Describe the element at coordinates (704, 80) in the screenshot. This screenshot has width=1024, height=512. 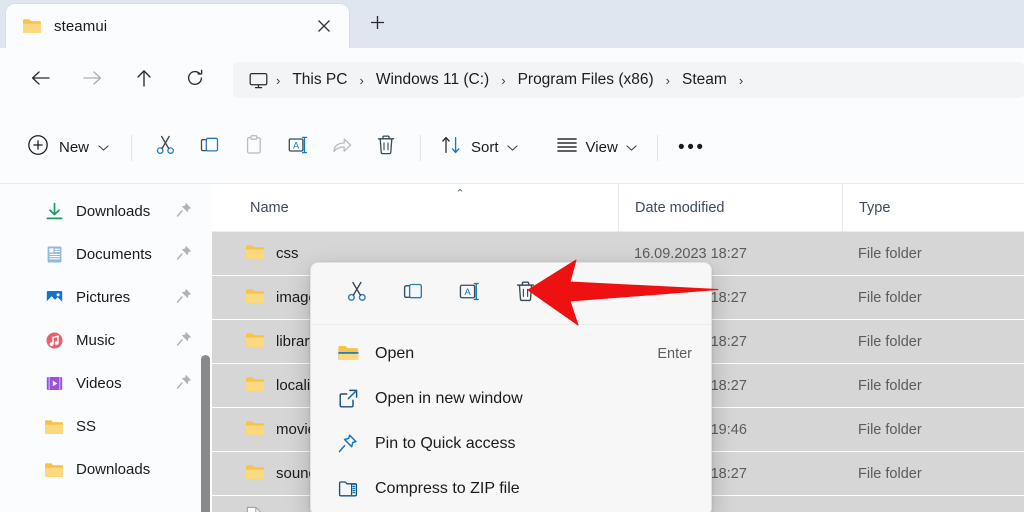
I see `breadcrumb-item-steam: Steam` at that location.